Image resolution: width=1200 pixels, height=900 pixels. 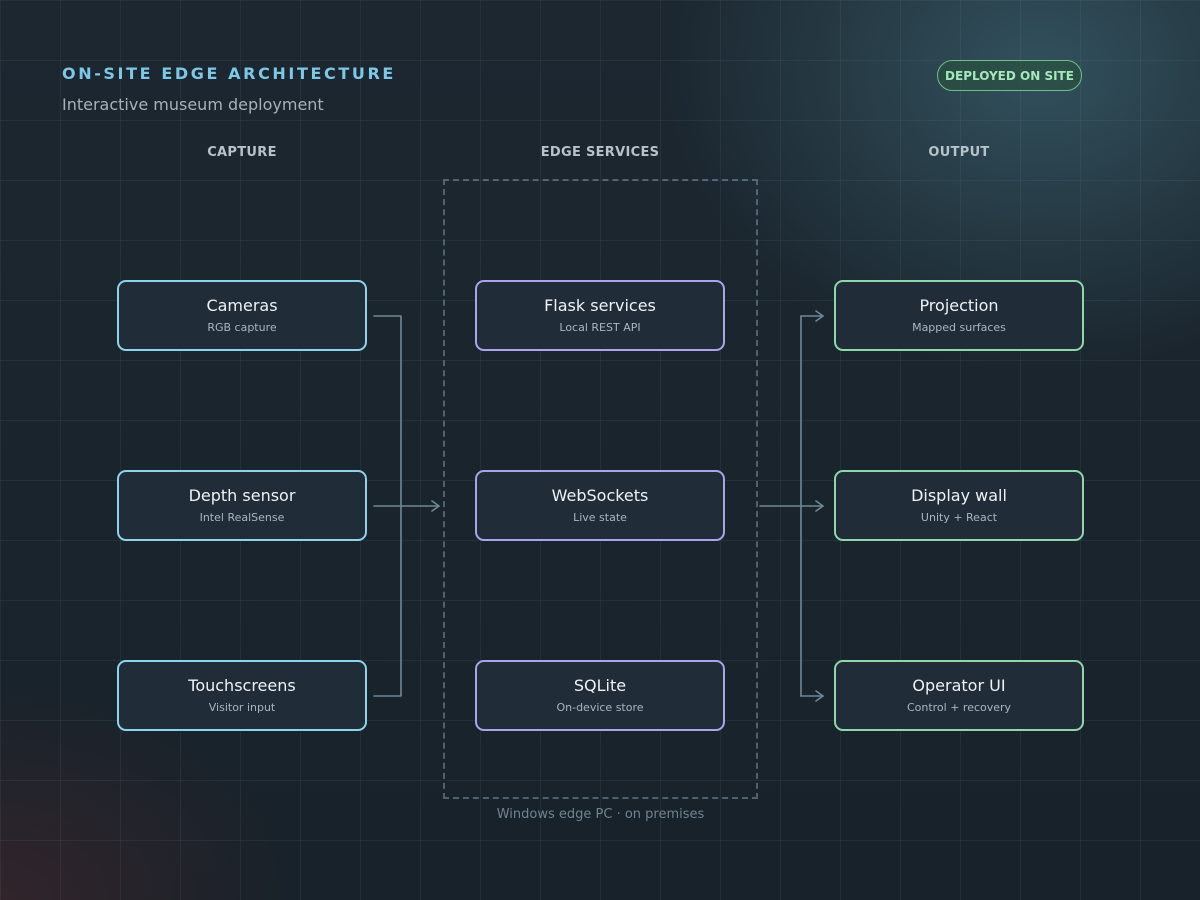 I want to click on node-display-wall: Display wall Unity + React, so click(x=959, y=505).